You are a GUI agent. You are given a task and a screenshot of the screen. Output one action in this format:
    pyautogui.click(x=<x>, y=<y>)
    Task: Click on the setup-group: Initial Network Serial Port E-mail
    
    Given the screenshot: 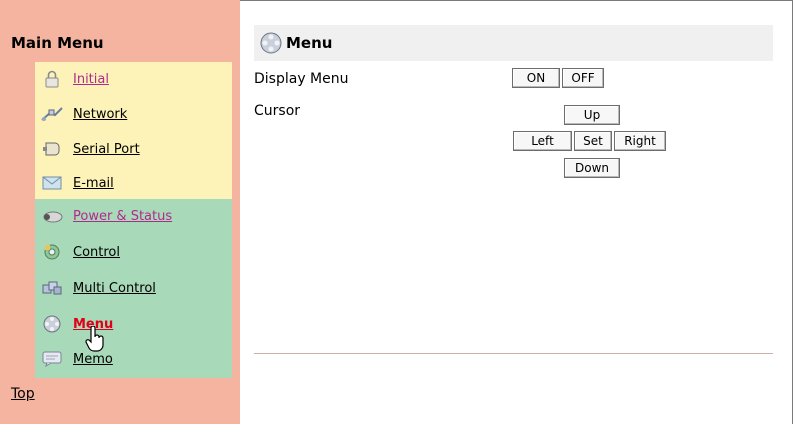 What is the action you would take?
    pyautogui.click(x=133, y=130)
    